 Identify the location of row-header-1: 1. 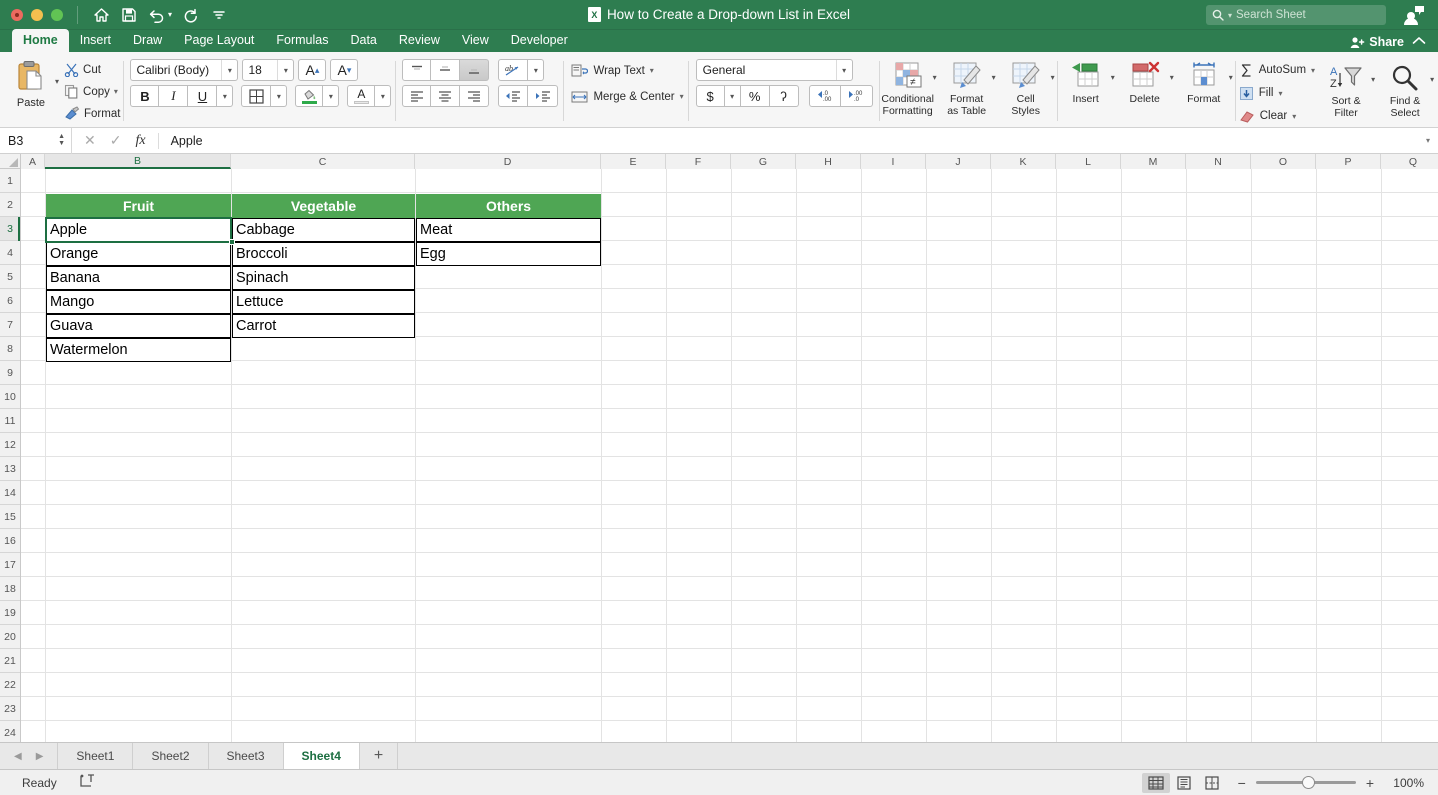
(10, 181).